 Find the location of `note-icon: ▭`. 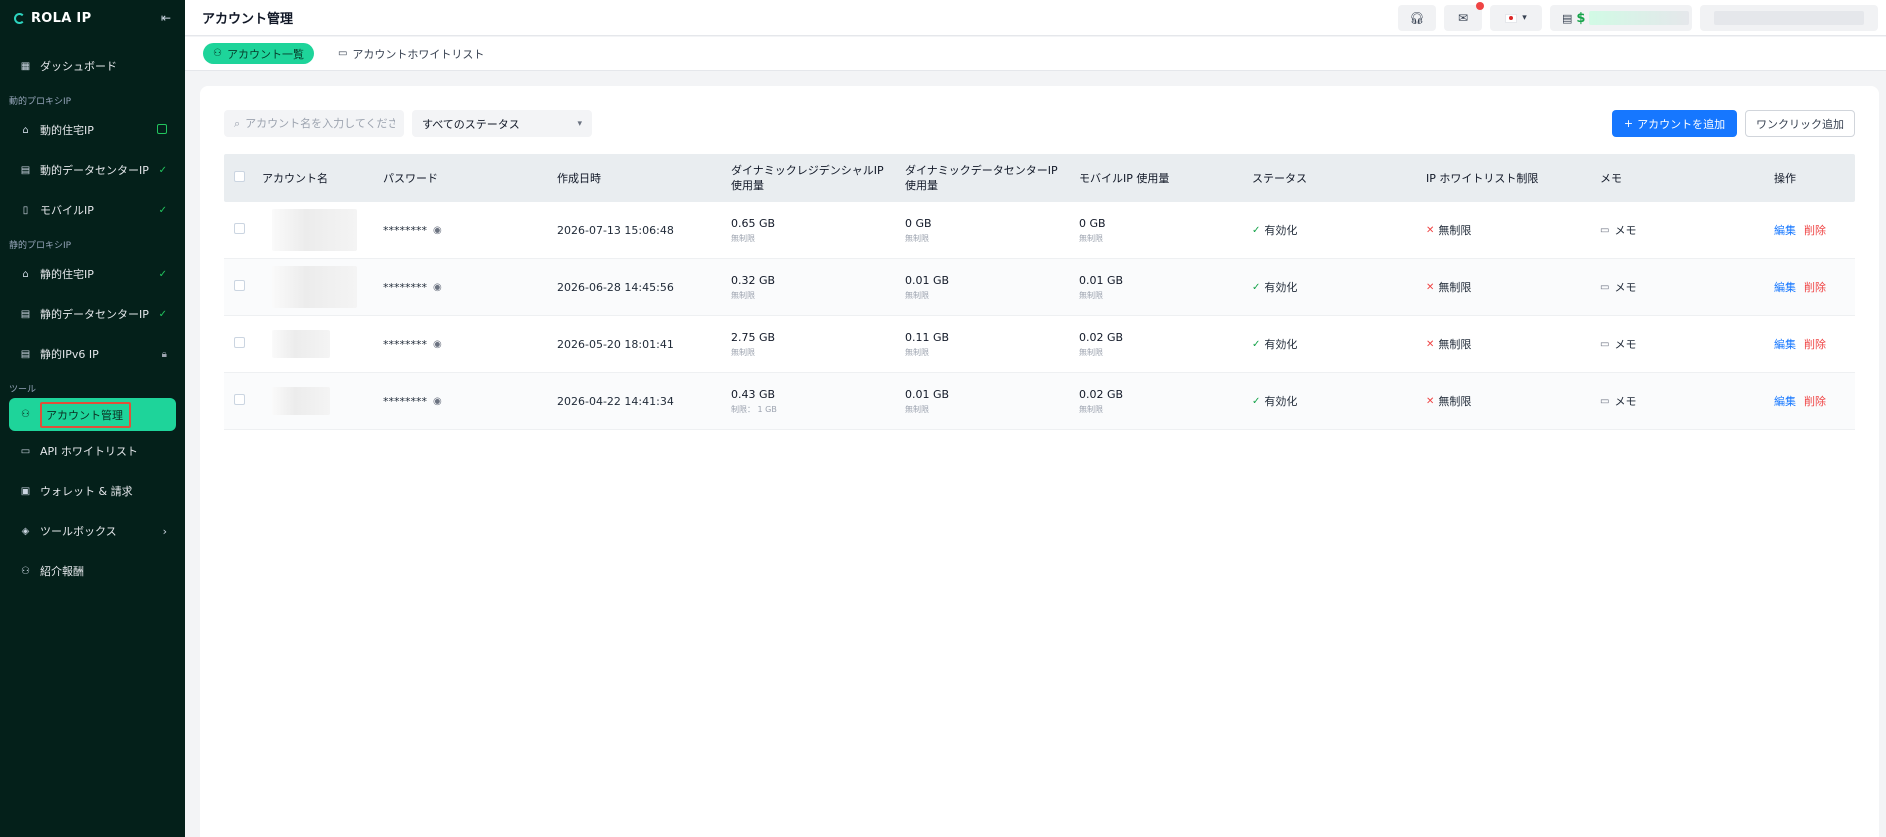

note-icon: ▭ is located at coordinates (1605, 230).